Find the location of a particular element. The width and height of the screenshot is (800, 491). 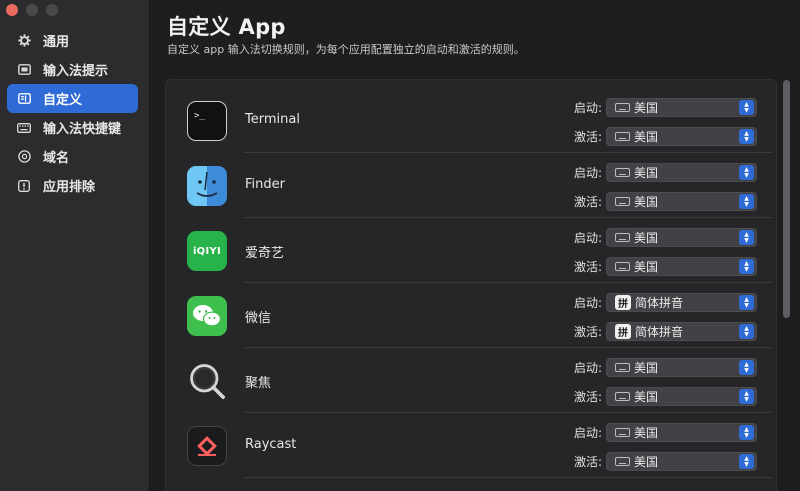

sidebar-item-label: 输入法提示 is located at coordinates (76, 71).